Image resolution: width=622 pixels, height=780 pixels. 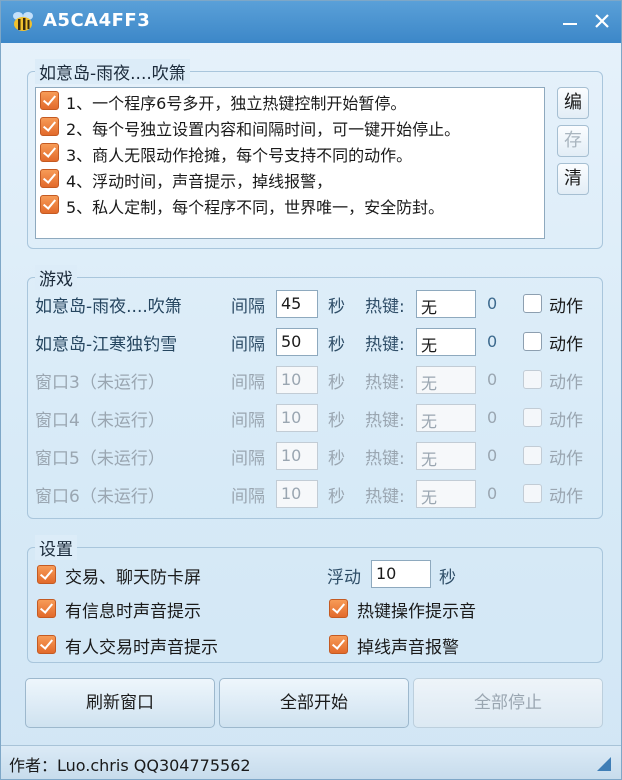 What do you see at coordinates (46, 644) in the screenshot?
I see `trade-sound-checkbox` at bounding box center [46, 644].